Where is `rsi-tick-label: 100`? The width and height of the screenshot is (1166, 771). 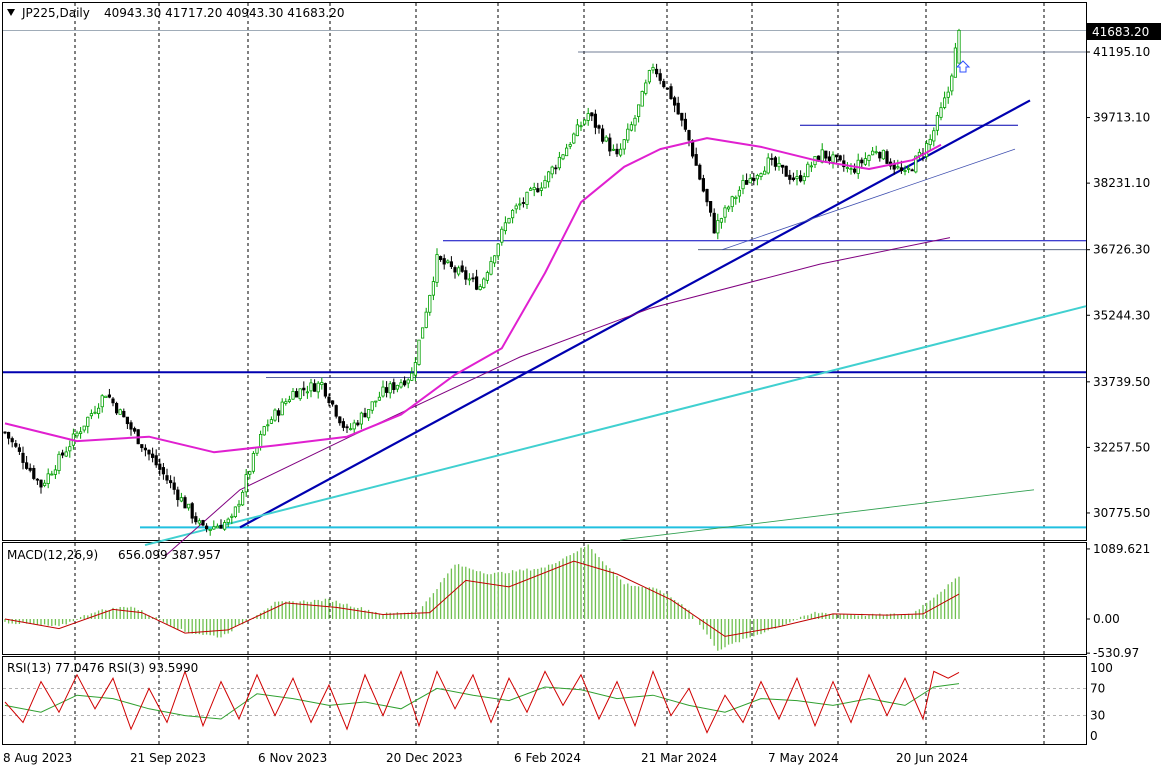
rsi-tick-label: 100 is located at coordinates (1101, 668).